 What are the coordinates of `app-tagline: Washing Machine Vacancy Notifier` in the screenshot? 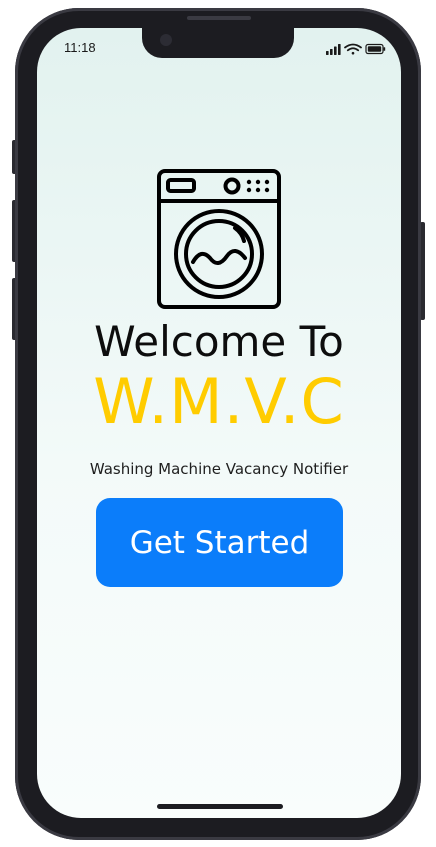 It's located at (219, 469).